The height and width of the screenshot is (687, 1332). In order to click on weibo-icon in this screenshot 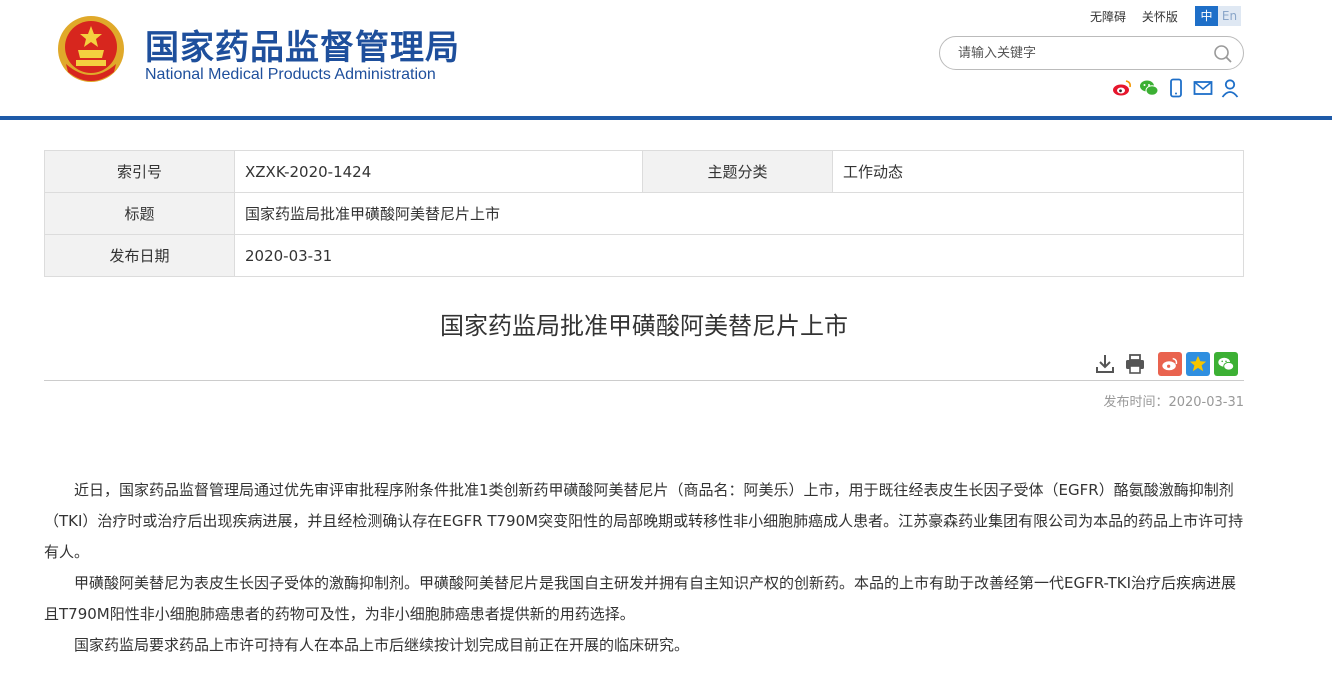, I will do `click(1122, 88)`.